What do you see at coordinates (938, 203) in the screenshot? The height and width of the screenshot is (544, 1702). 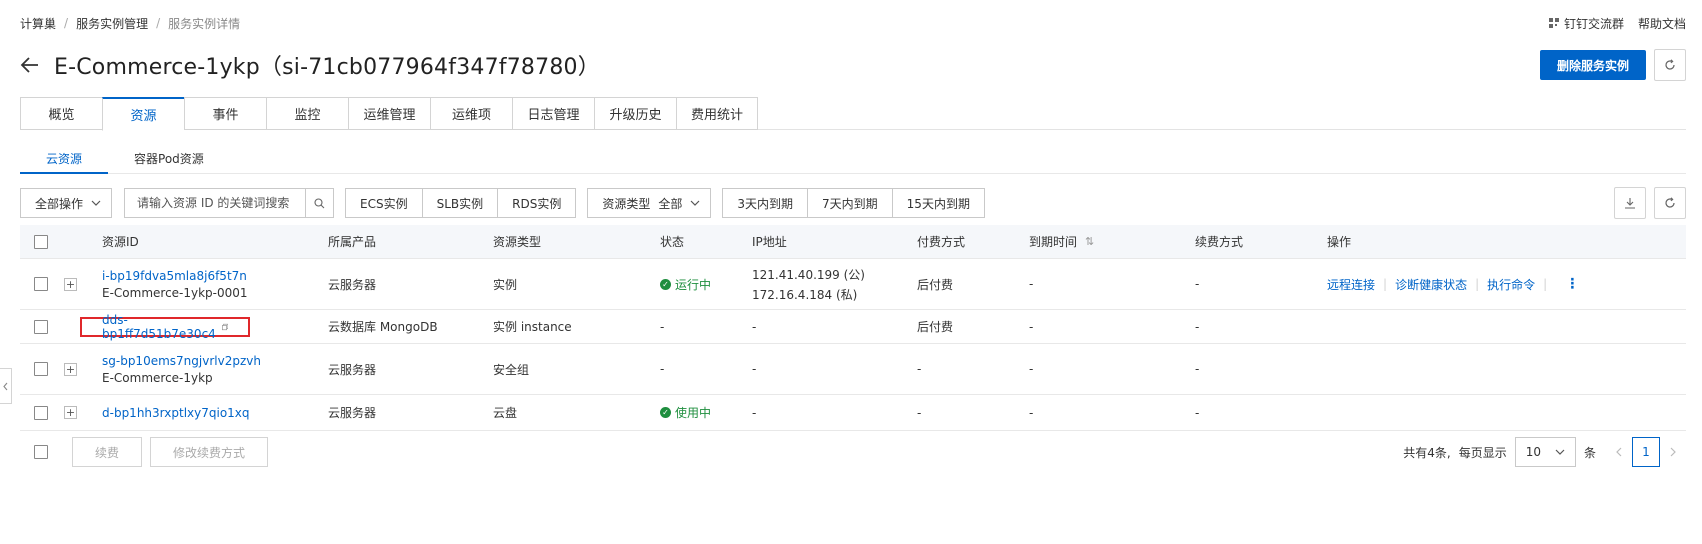 I see `expire-15-days-button: 15天内到期` at bounding box center [938, 203].